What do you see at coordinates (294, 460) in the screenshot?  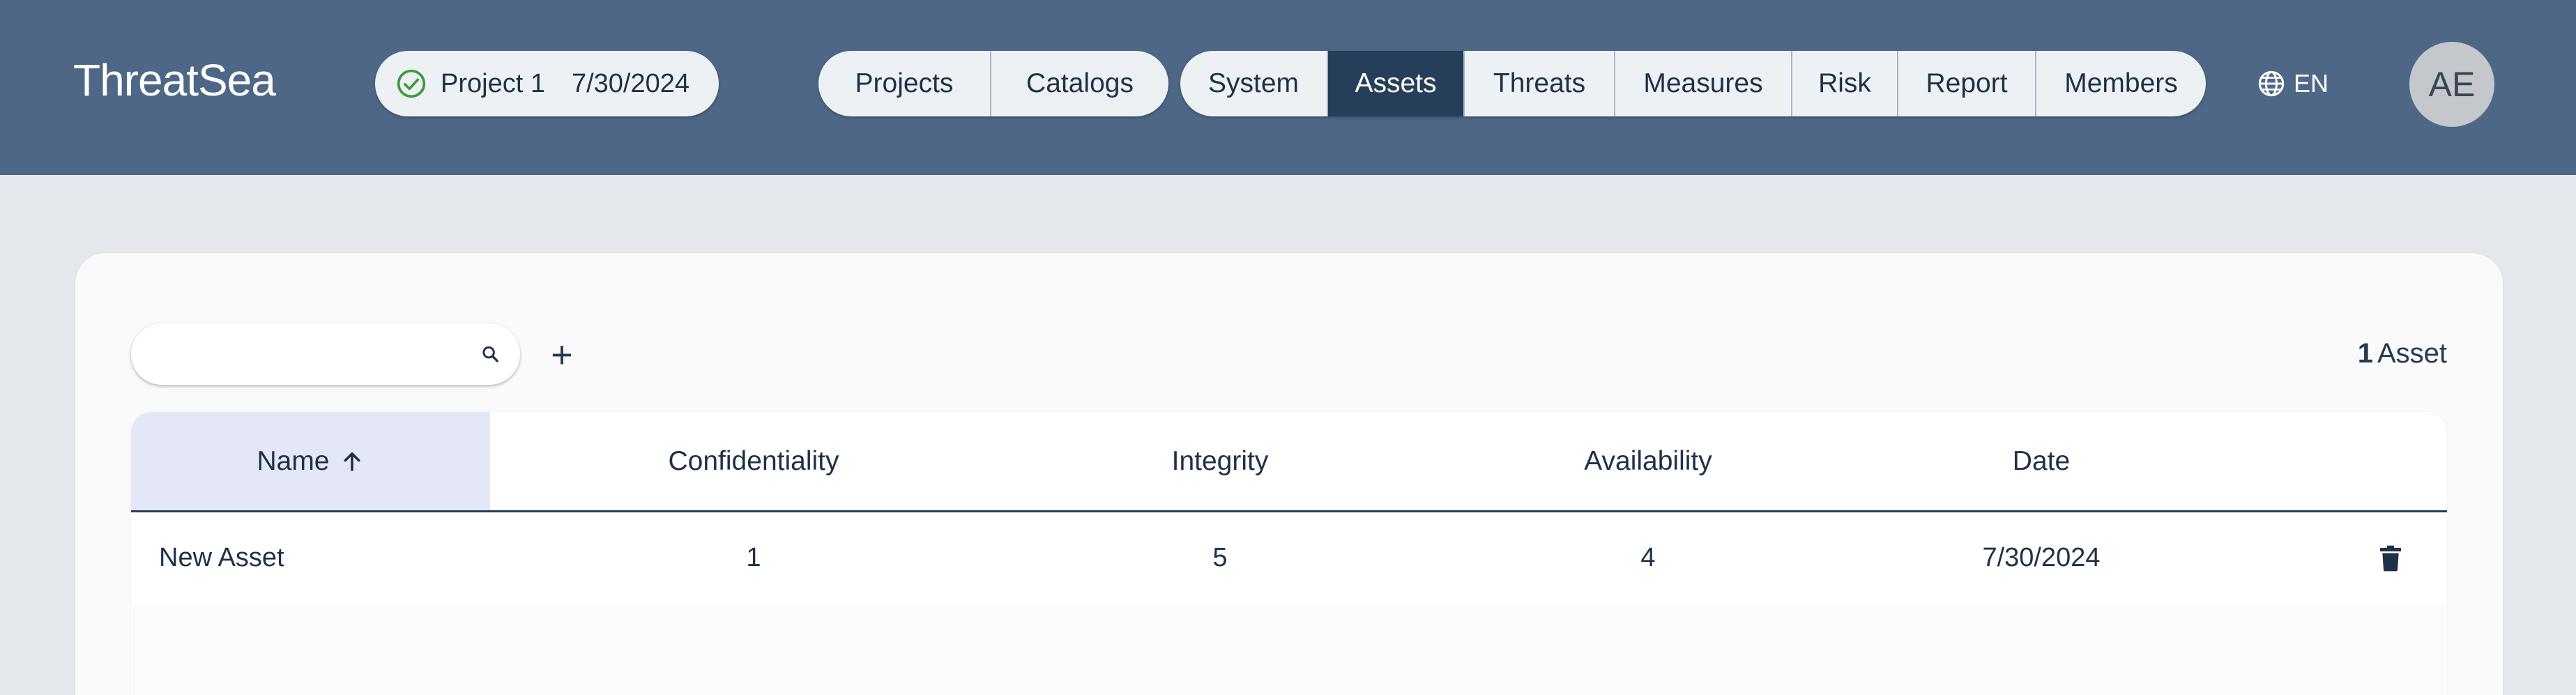 I see `column-header-label: Name` at bounding box center [294, 460].